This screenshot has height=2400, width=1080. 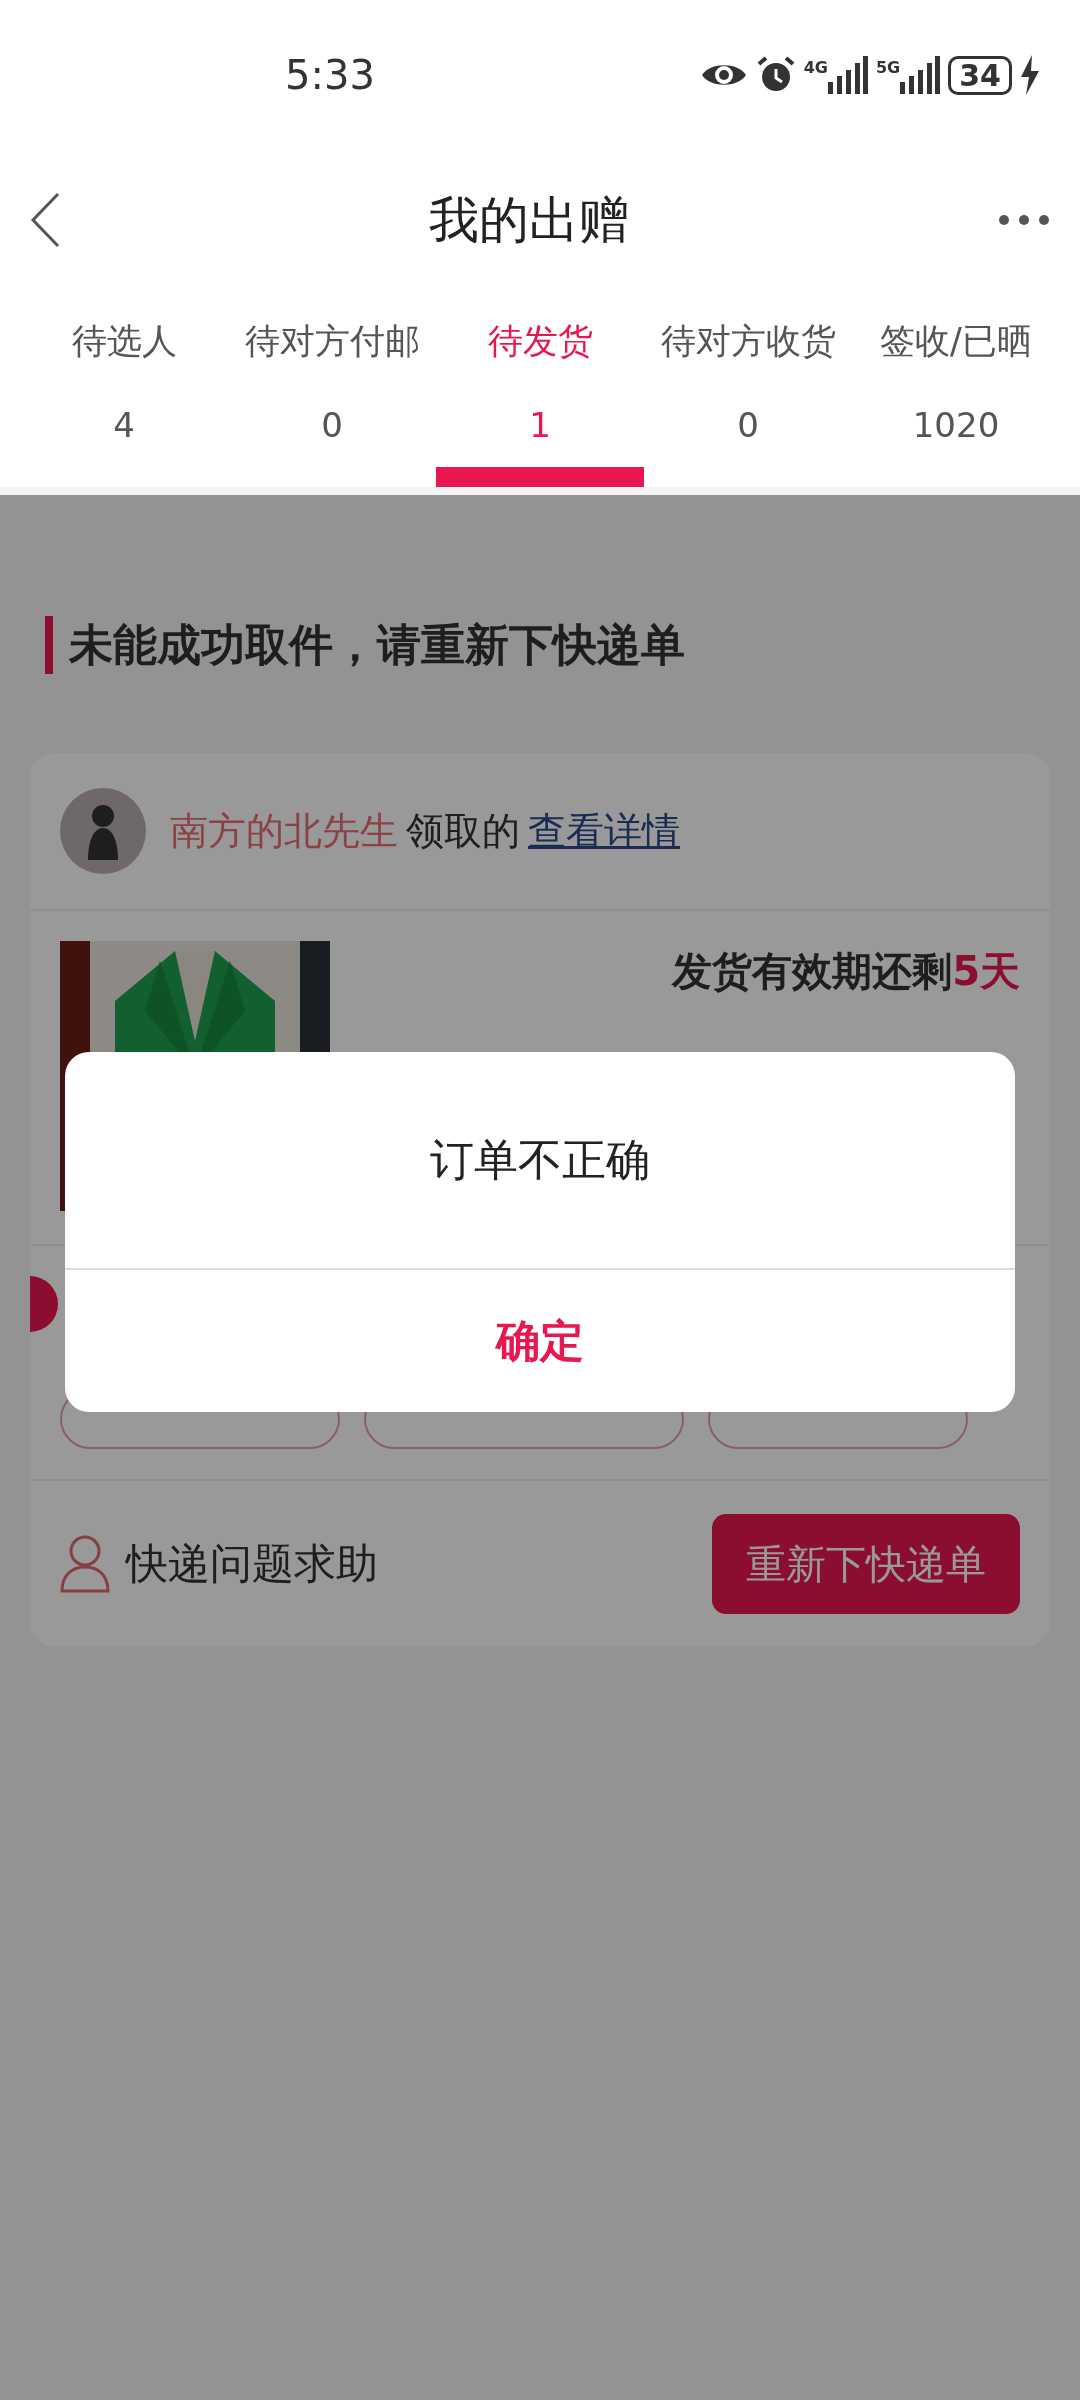 What do you see at coordinates (540, 1341) in the screenshot?
I see `confirm-button: 确定` at bounding box center [540, 1341].